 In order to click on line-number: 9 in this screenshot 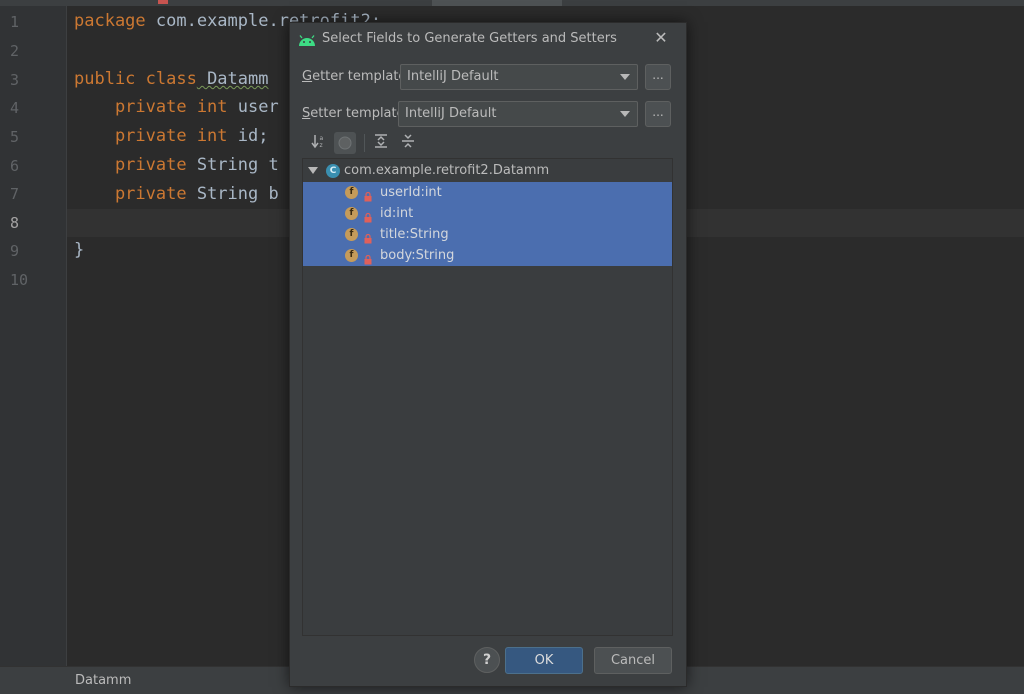, I will do `click(15, 251)`.